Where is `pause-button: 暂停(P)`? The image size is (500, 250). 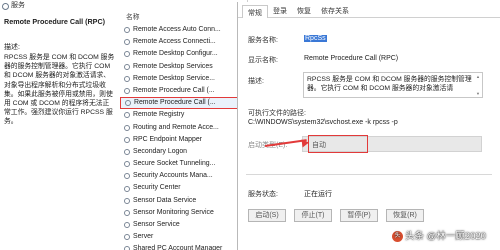 pause-button: 暂停(P) is located at coordinates (359, 215).